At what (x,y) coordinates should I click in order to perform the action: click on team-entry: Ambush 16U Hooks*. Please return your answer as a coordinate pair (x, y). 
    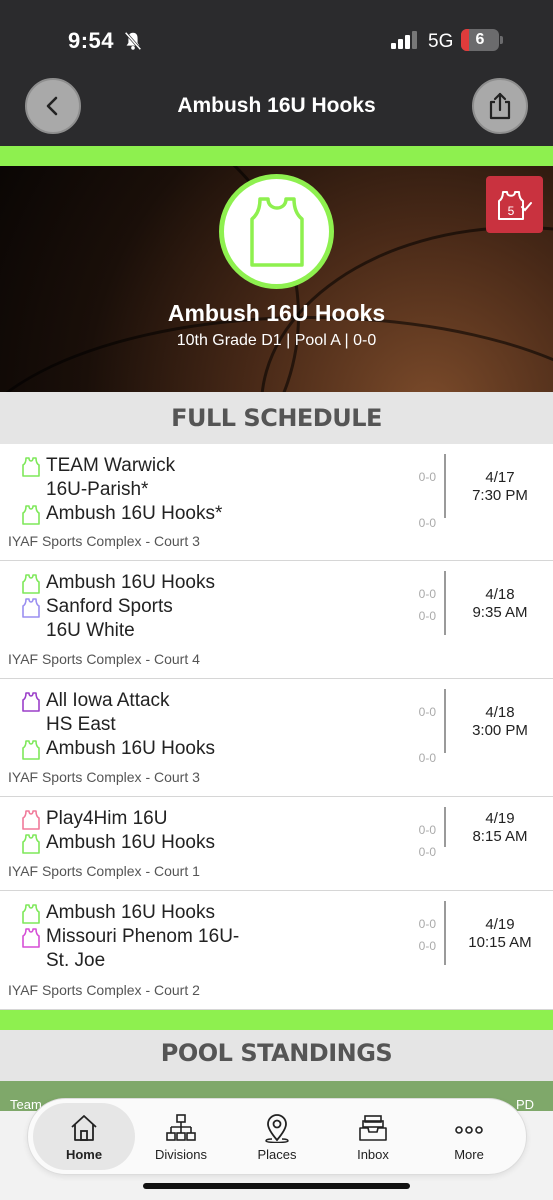
    Looking at the image, I should click on (122, 514).